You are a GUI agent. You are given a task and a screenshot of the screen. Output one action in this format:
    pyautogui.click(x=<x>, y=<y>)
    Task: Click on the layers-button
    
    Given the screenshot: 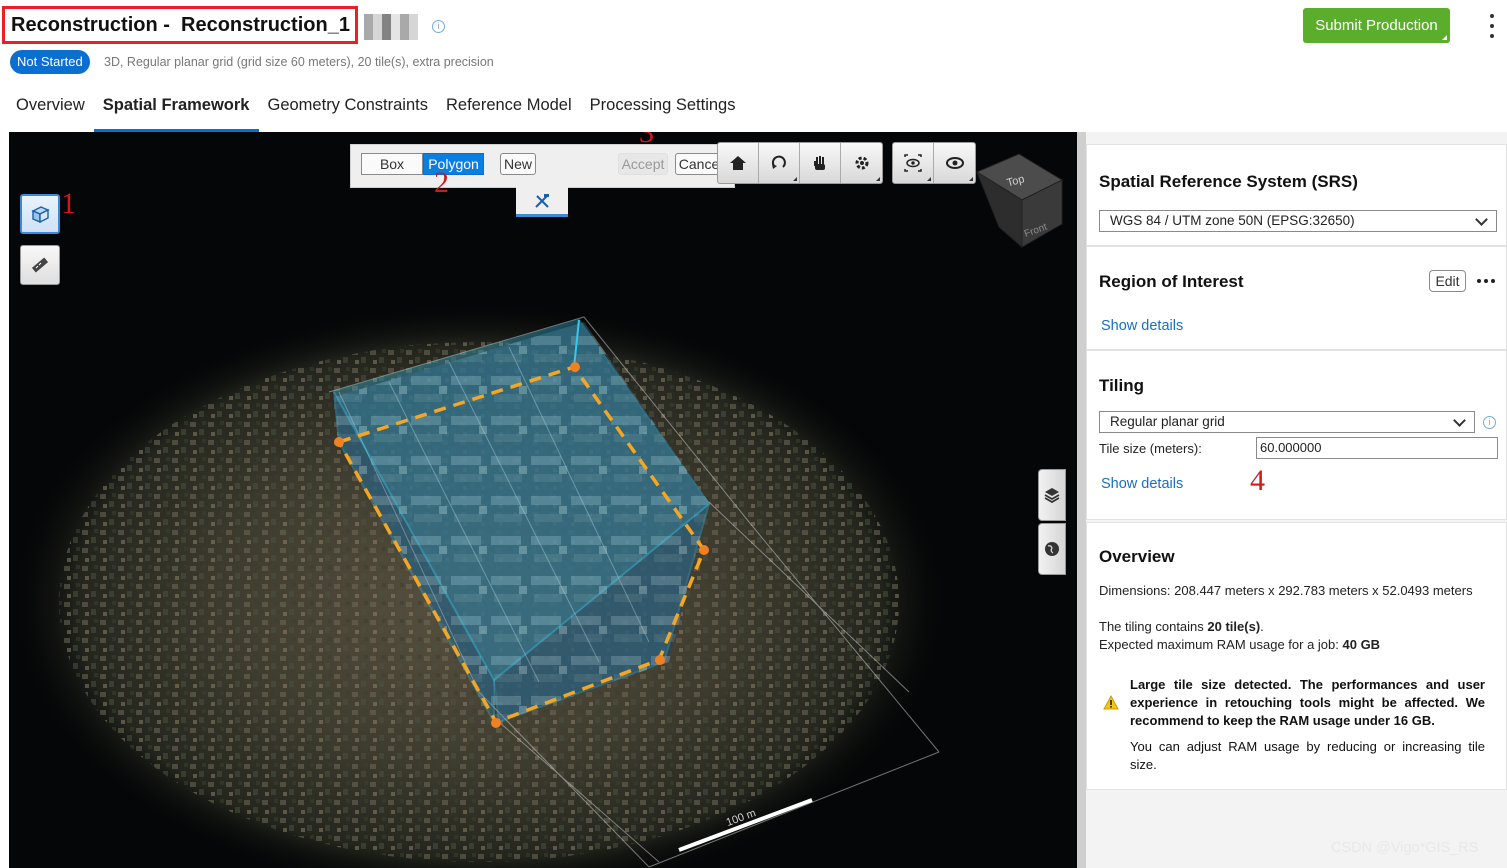 What is the action you would take?
    pyautogui.click(x=1052, y=495)
    